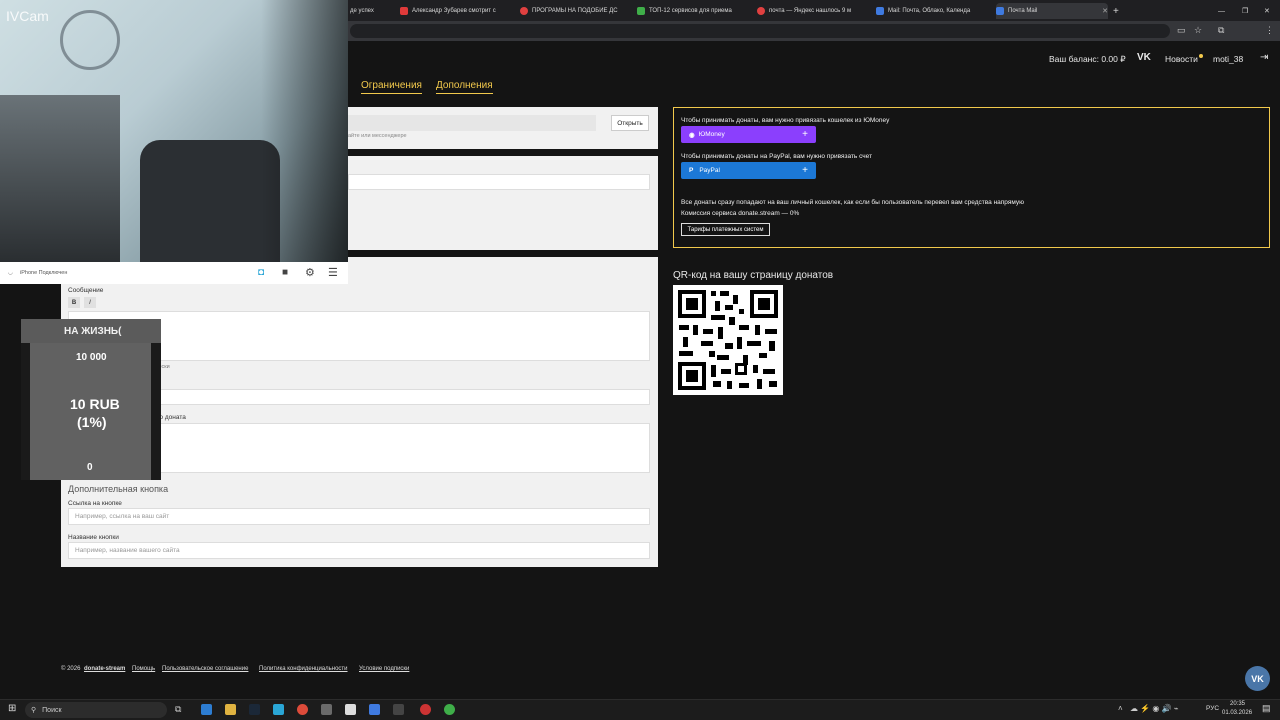  Describe the element at coordinates (1221, 30) in the screenshot. I see `extensions-icon: ⧉` at that location.